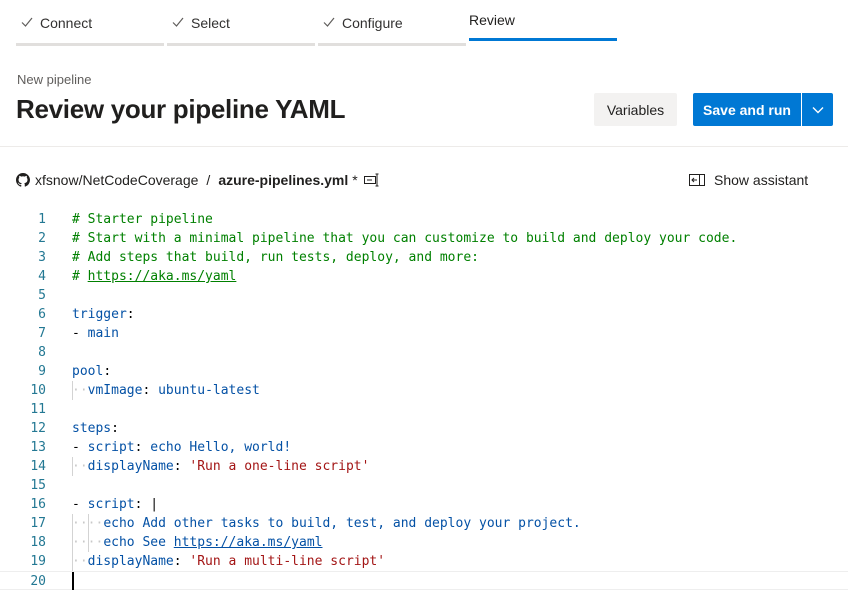  Describe the element at coordinates (103, 314) in the screenshot. I see `code-text: trigger:` at that location.